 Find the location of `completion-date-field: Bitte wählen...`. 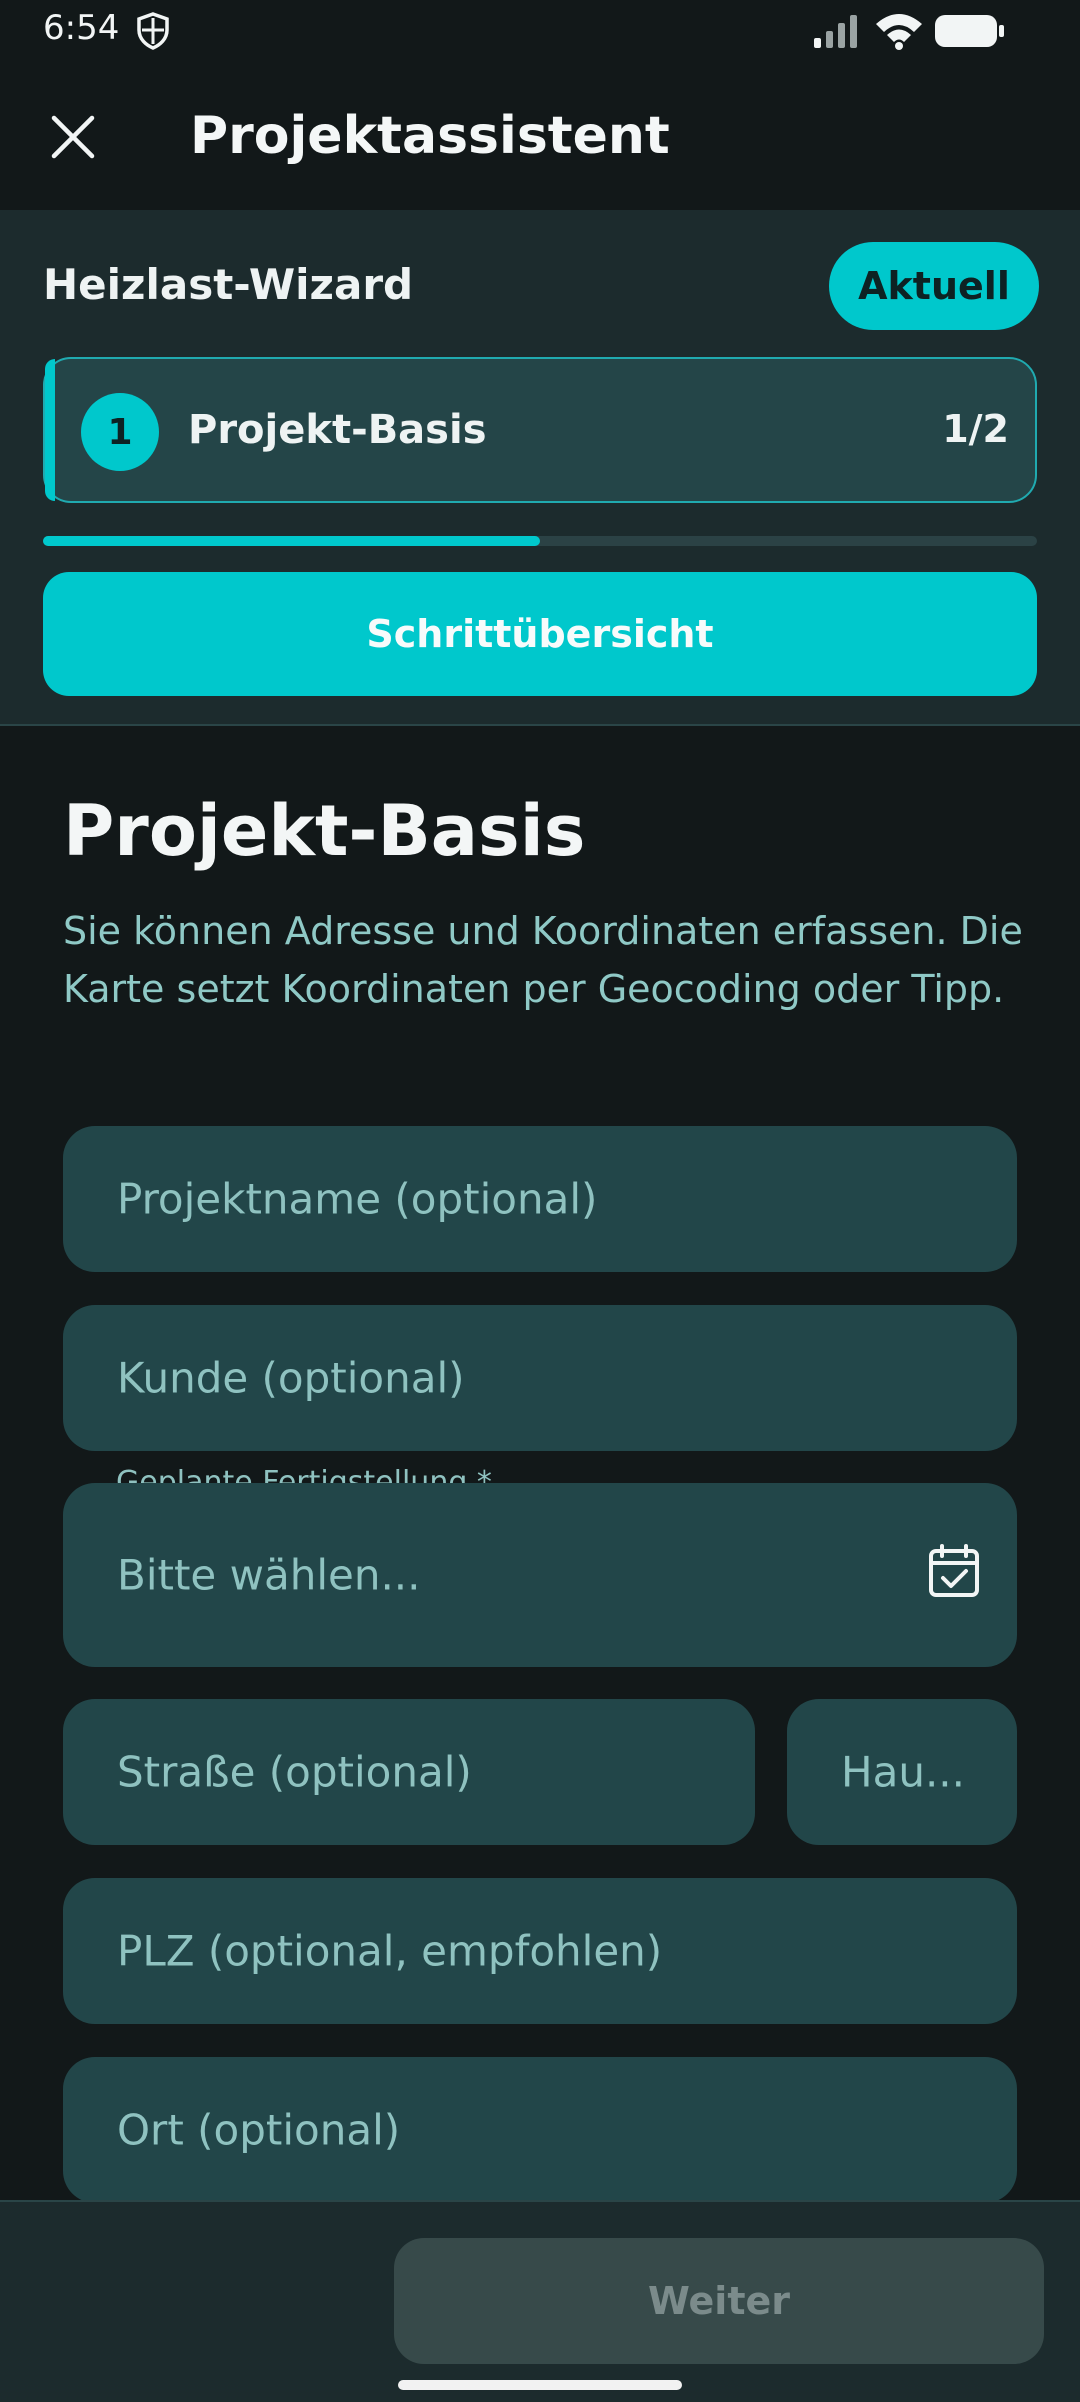

completion-date-field: Bitte wählen... is located at coordinates (540, 1575).